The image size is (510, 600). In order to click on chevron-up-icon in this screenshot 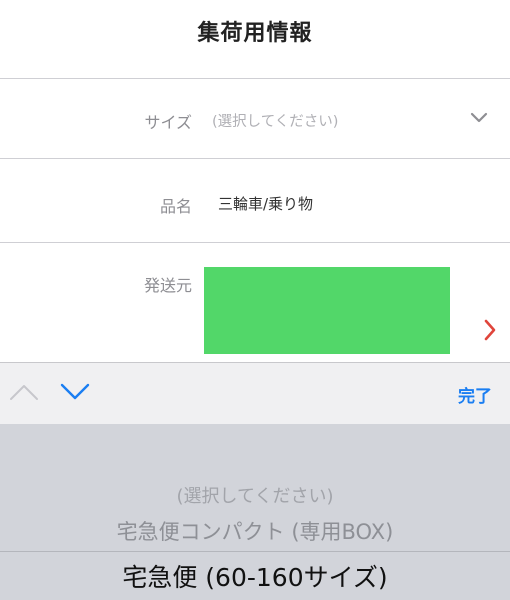, I will do `click(24, 392)`.